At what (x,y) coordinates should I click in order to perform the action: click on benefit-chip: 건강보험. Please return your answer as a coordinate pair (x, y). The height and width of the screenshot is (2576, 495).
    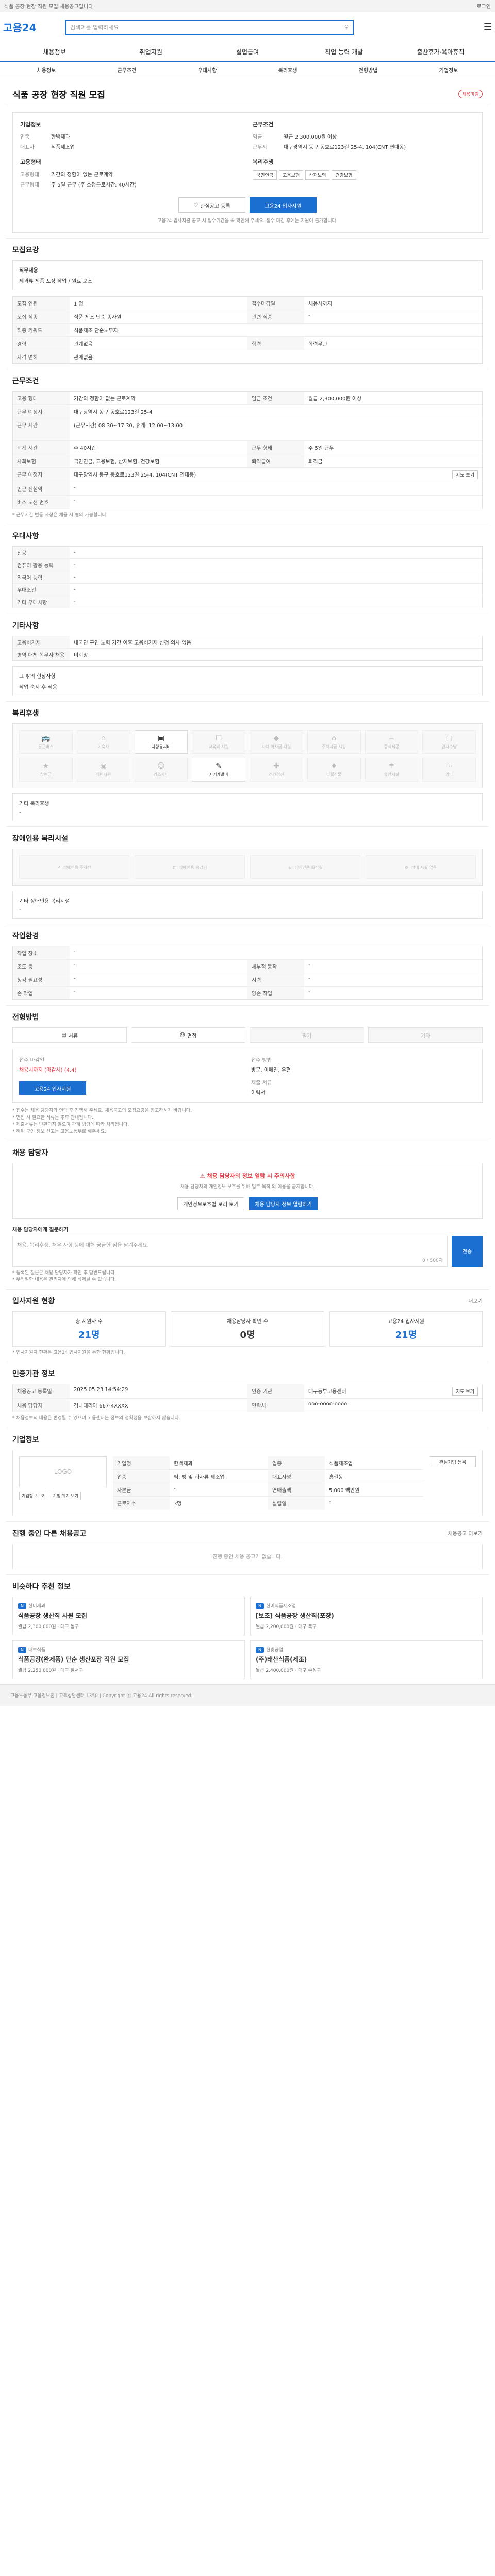
    Looking at the image, I should click on (344, 175).